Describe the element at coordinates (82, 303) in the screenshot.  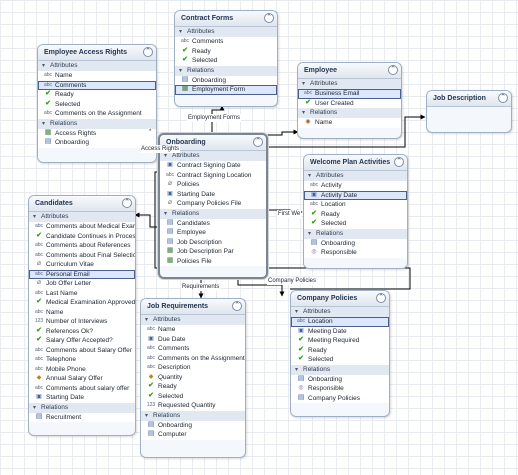
I see `field-row-medical-examination-approved: ✔ Medical Examination Approved` at that location.